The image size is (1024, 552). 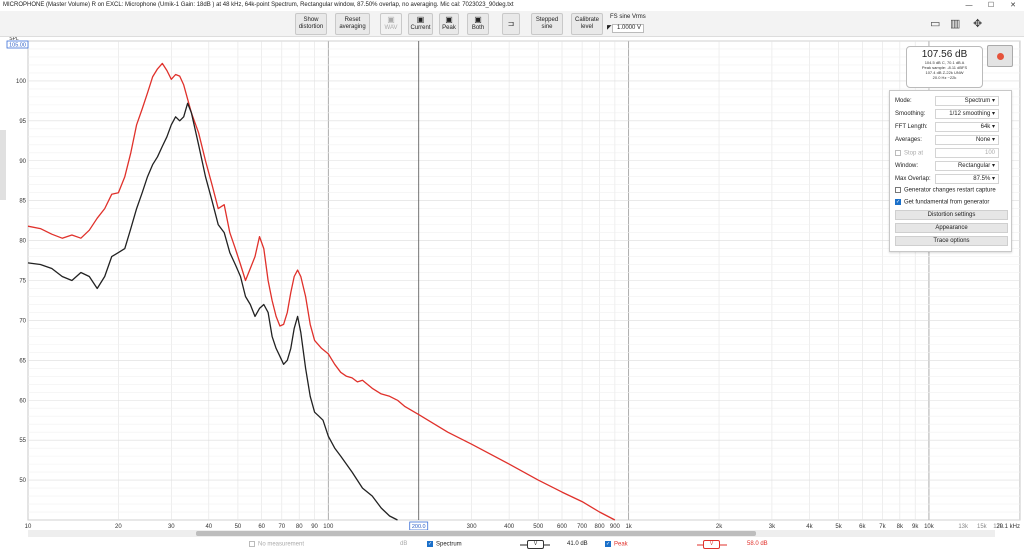 What do you see at coordinates (444, 544) in the screenshot?
I see `spectrum-entry: ✓ Spectrum` at bounding box center [444, 544].